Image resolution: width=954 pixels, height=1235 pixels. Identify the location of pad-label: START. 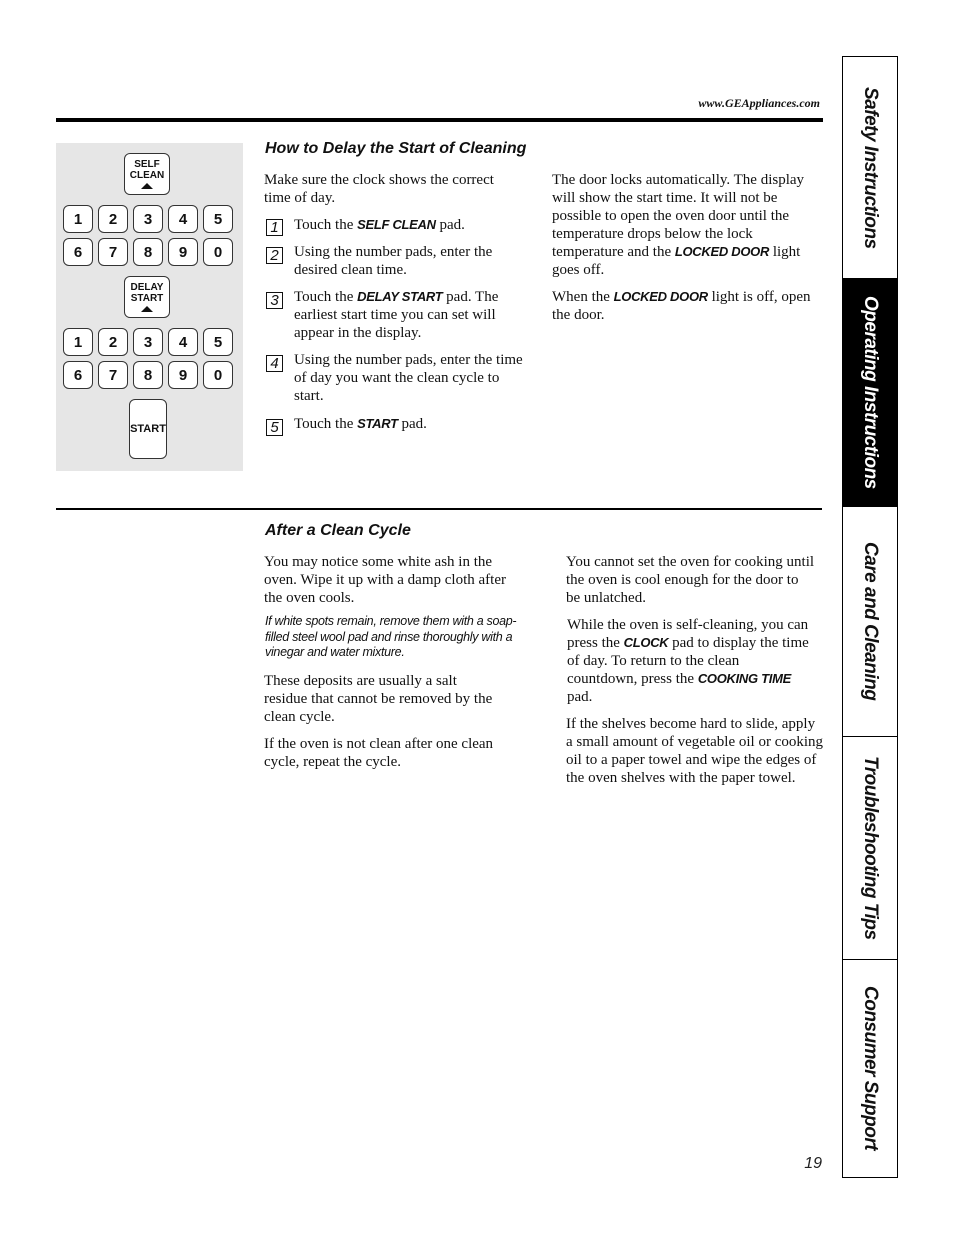
(147, 298).